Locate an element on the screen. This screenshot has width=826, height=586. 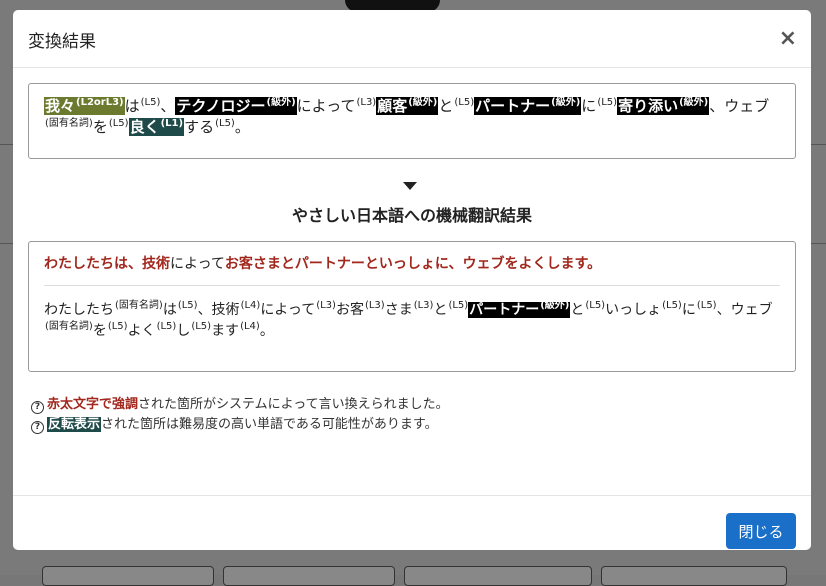
token: 顧客(級外) is located at coordinates (407, 106).